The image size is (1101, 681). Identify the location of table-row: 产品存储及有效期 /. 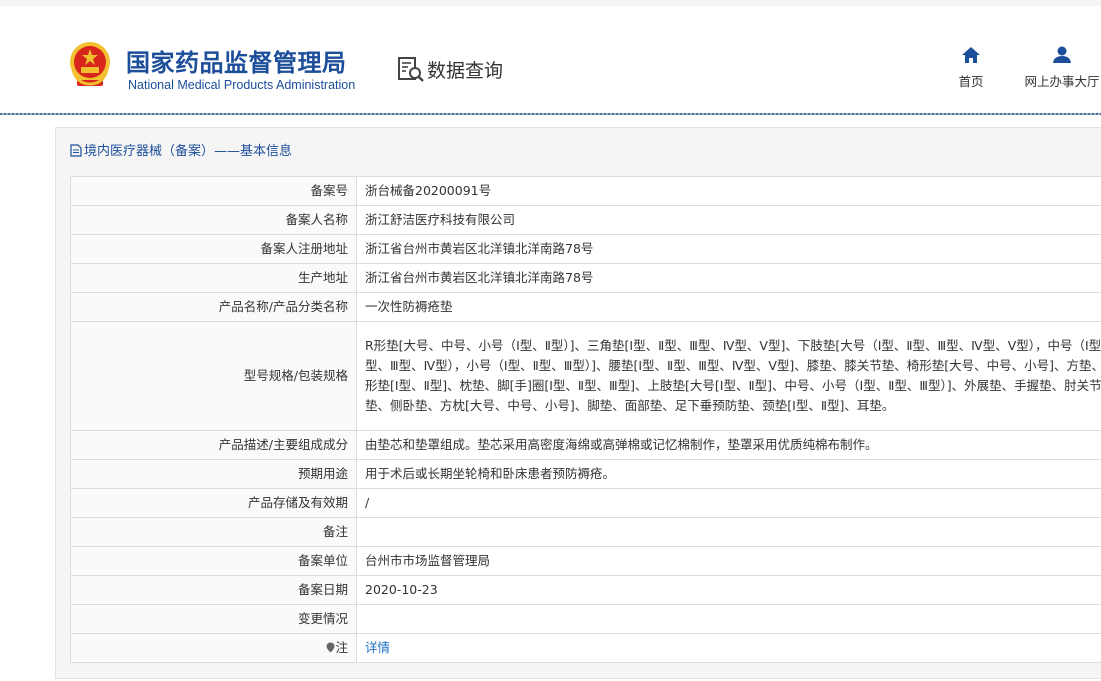
(585, 503).